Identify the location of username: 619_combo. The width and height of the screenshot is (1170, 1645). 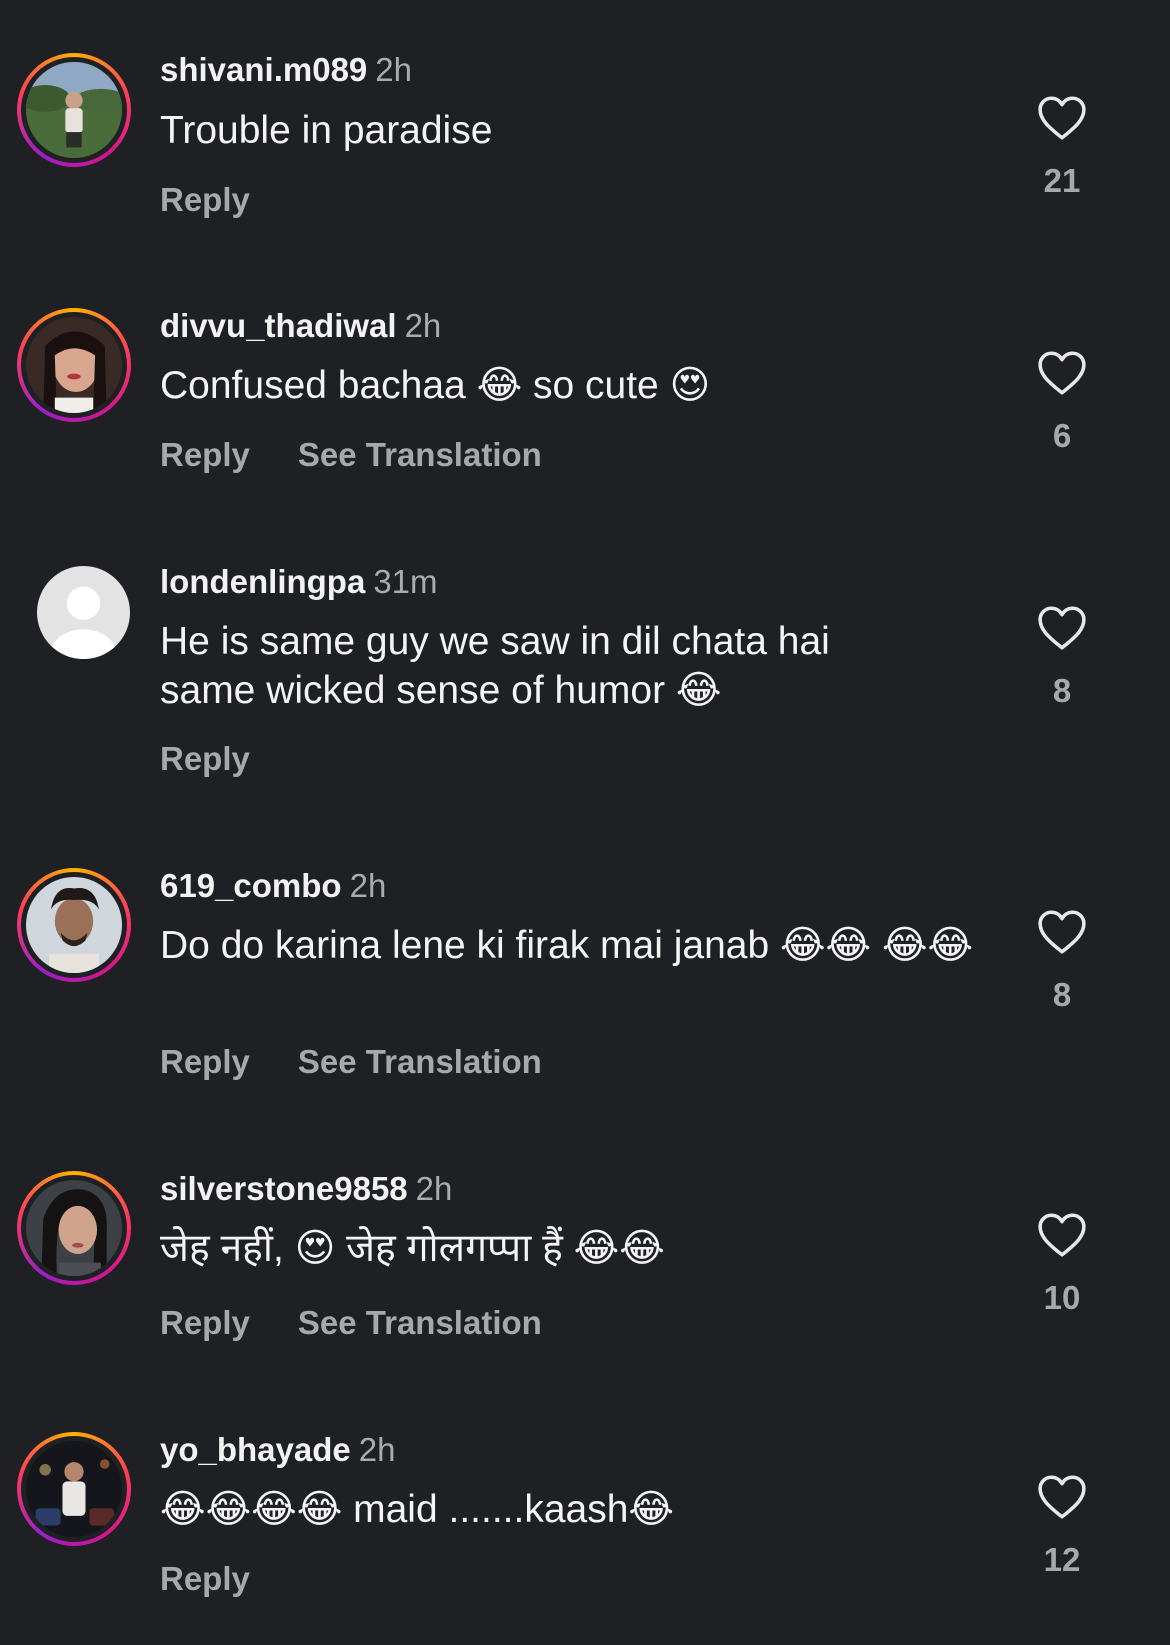
(251, 885).